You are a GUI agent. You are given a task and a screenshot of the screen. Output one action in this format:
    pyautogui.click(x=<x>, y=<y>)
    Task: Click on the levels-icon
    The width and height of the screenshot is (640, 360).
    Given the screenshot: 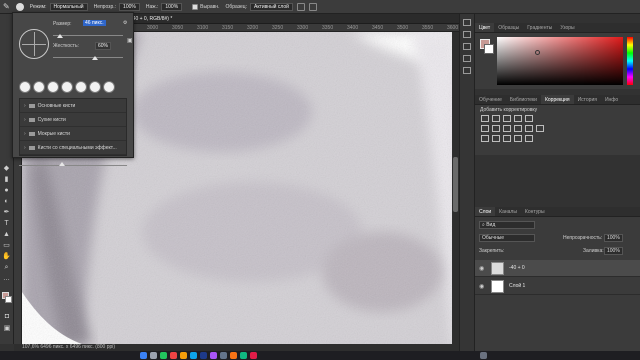 What is the action you would take?
    pyautogui.click(x=496, y=118)
    